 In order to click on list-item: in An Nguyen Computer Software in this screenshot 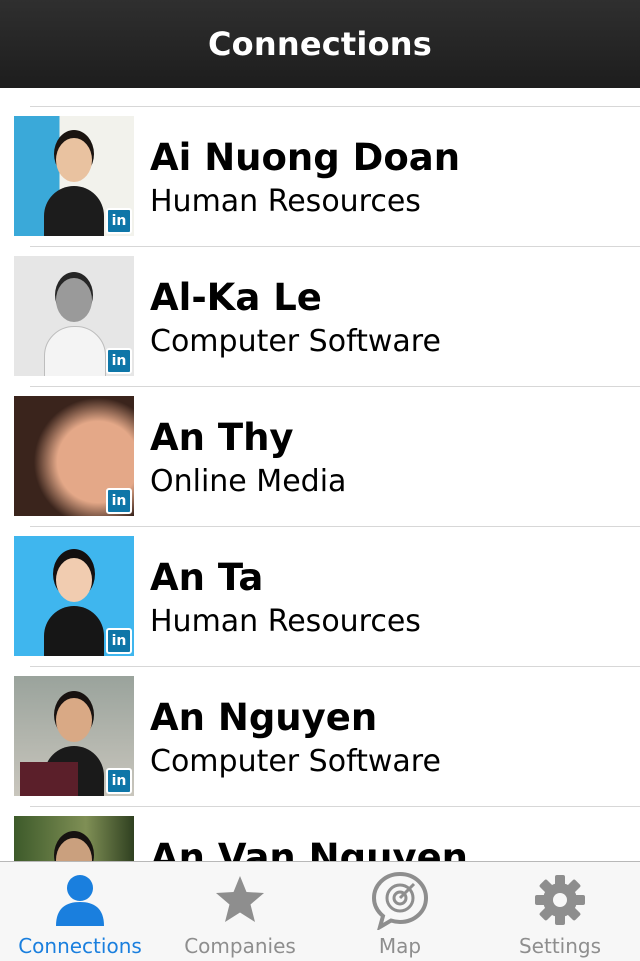, I will do `click(320, 736)`.